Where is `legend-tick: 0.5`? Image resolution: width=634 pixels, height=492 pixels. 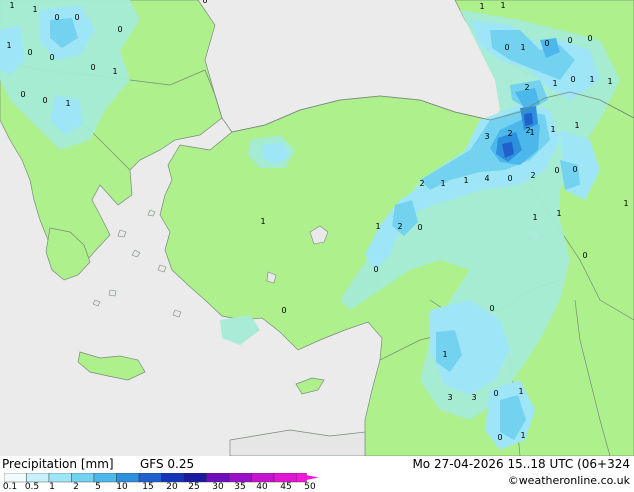
legend-tick: 0.5 is located at coordinates (32, 487).